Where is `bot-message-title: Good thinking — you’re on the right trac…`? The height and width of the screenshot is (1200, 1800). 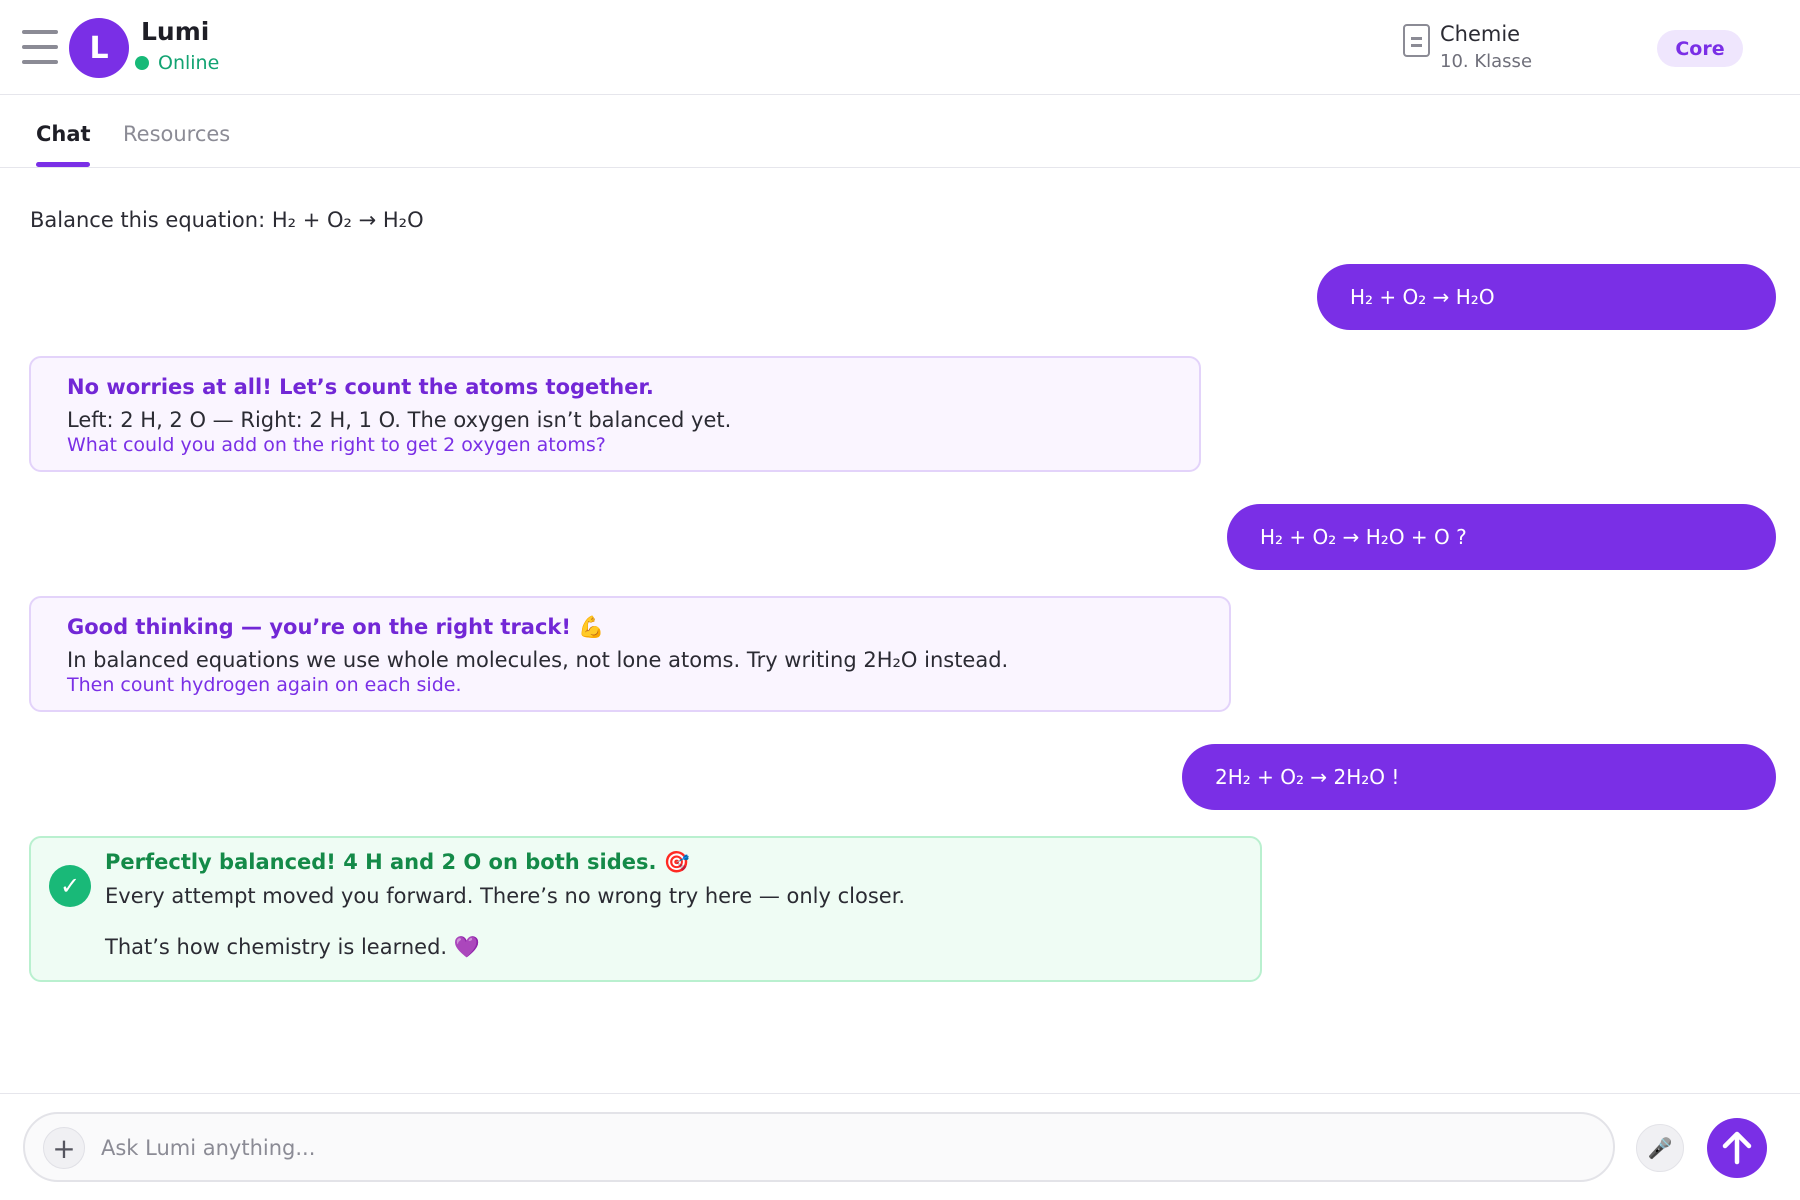
bot-message-title: Good thinking — you’re on the right trac… is located at coordinates (336, 627).